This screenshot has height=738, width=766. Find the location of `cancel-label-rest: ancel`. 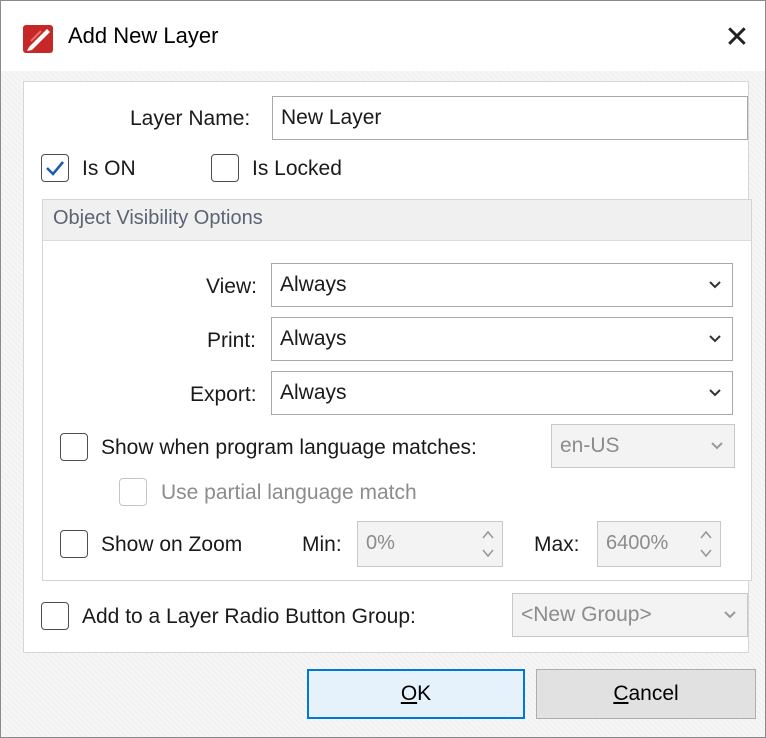

cancel-label-rest: ancel is located at coordinates (653, 693).